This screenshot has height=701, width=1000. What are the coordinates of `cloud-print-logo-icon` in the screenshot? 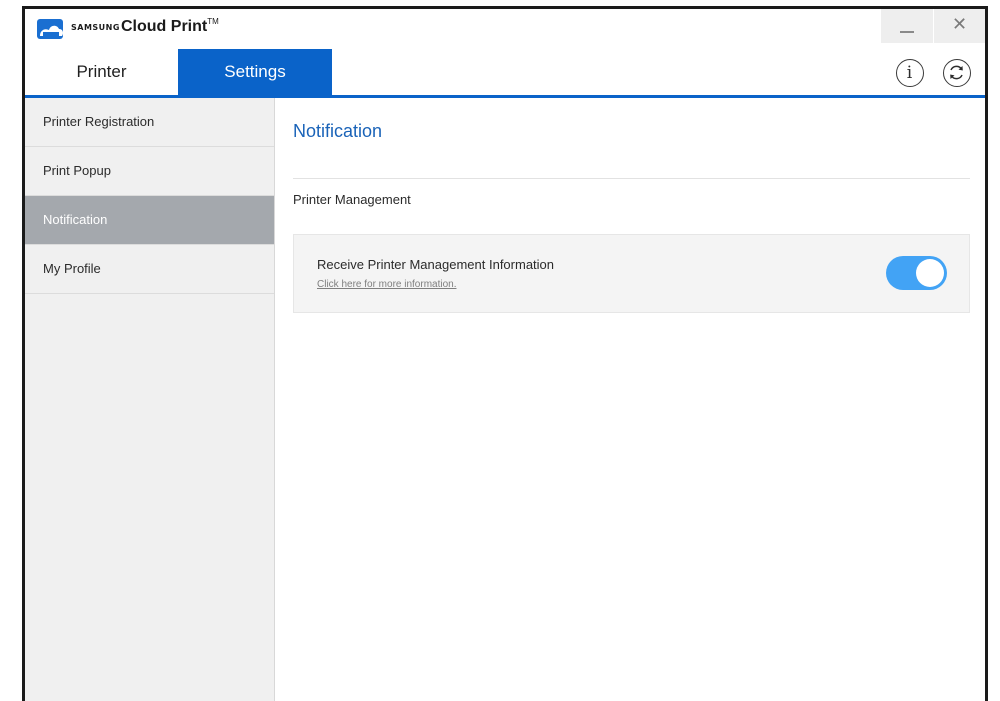 It's located at (50, 29).